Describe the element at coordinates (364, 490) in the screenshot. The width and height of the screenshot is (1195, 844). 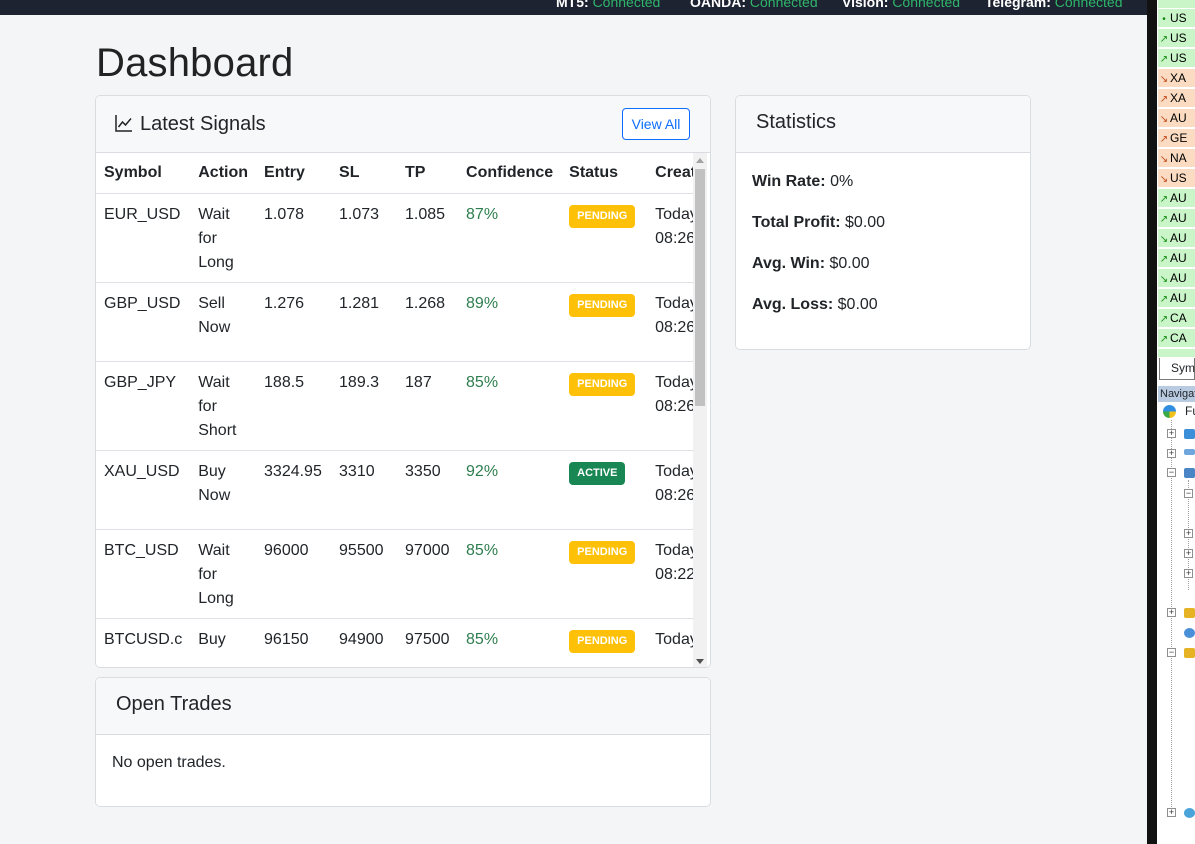
I see `cell-sl: 3310` at that location.